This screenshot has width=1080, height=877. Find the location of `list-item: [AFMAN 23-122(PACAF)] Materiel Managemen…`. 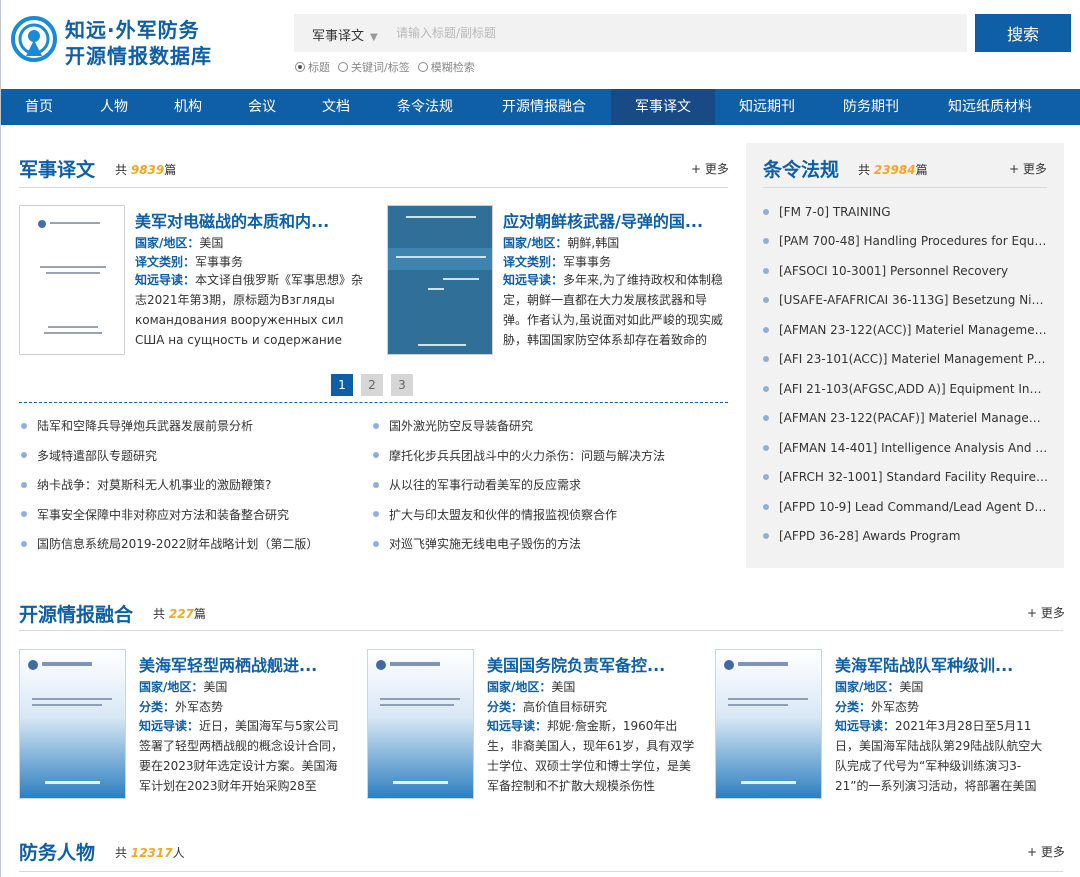

list-item: [AFMAN 23-122(PACAF)] Materiel Managemen… is located at coordinates (905, 419).